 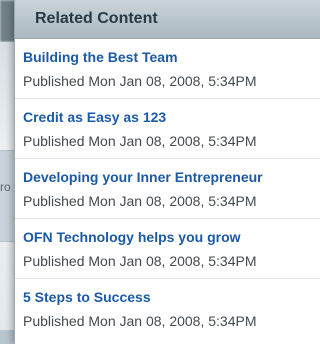 What do you see at coordinates (5, 187) in the screenshot?
I see `background-edge-text: ro` at bounding box center [5, 187].